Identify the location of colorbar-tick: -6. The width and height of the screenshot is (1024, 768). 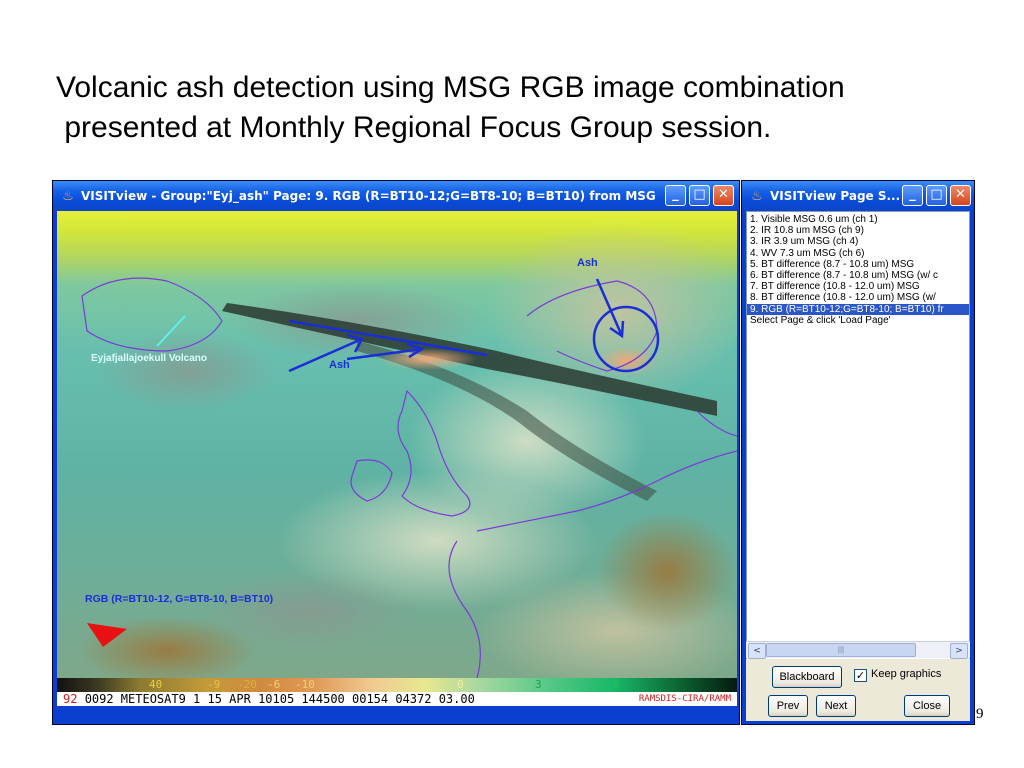
(274, 684).